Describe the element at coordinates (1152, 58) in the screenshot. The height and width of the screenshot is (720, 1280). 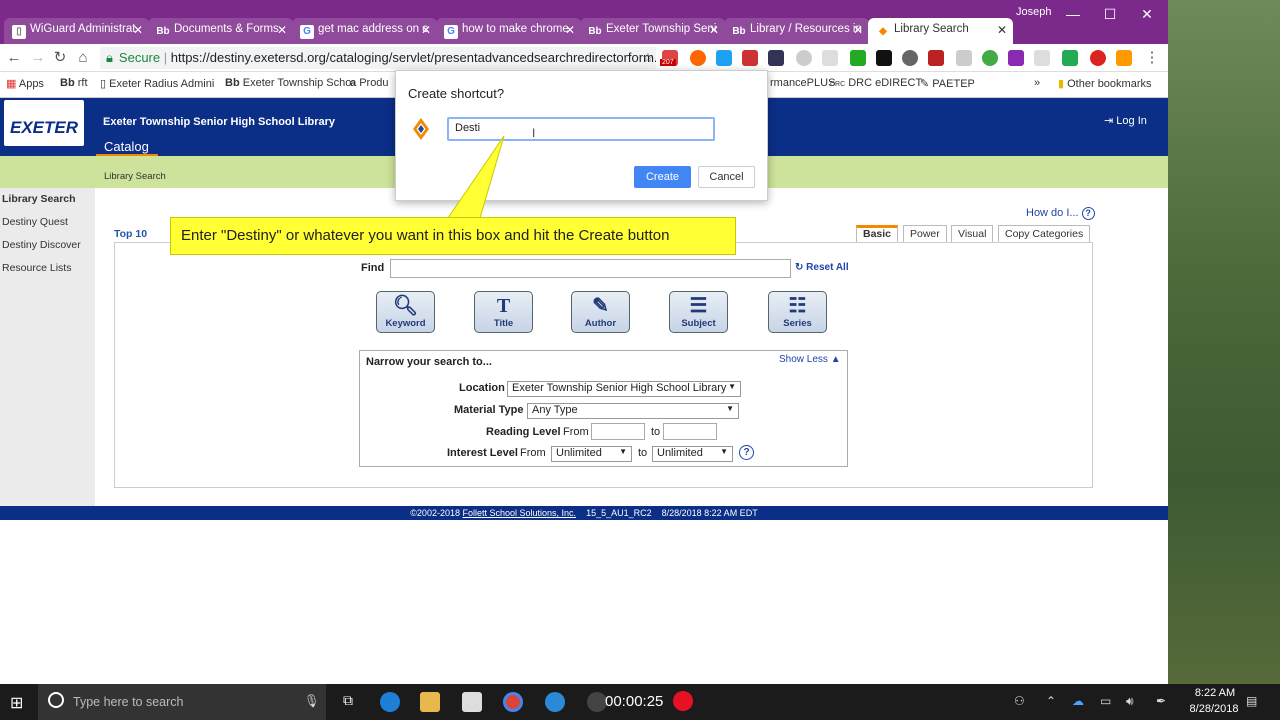
I see `menu-icon: ⋮` at that location.